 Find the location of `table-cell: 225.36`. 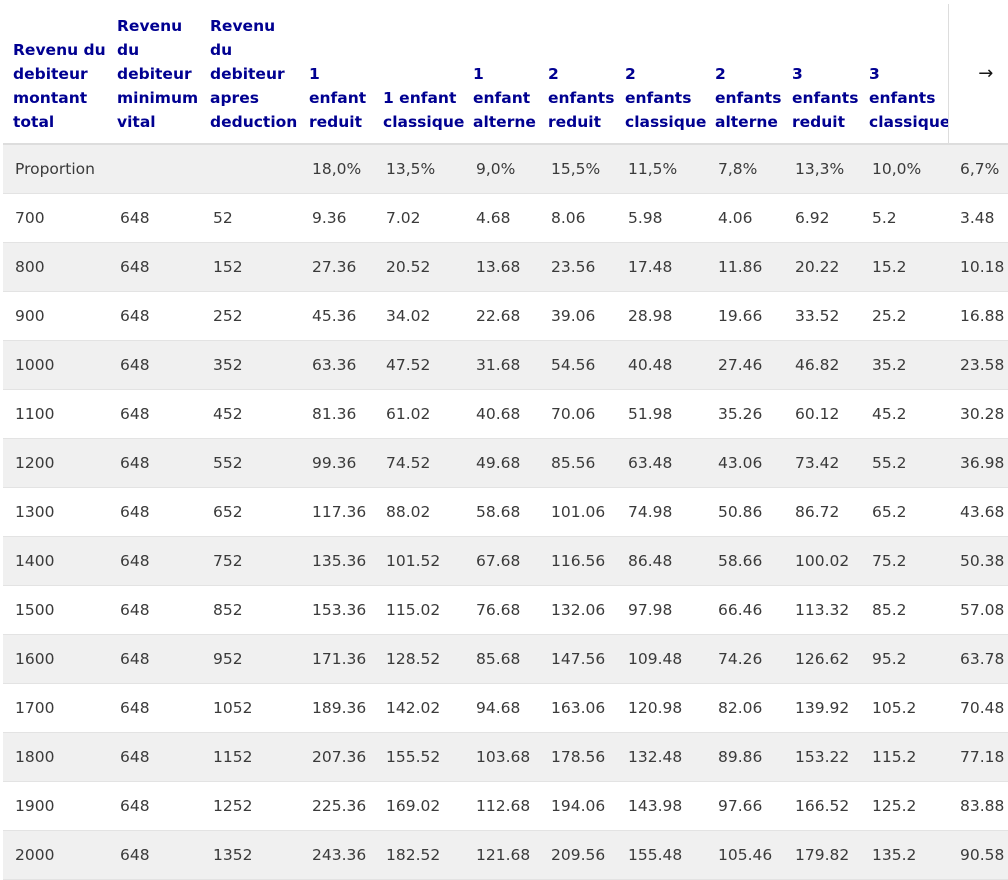

table-cell: 225.36 is located at coordinates (339, 805).